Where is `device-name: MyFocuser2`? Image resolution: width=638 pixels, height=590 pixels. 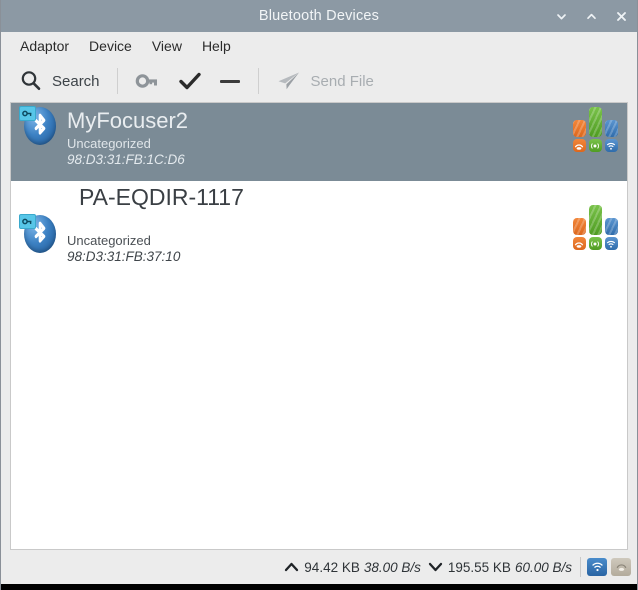
device-name: MyFocuser2 is located at coordinates (128, 120).